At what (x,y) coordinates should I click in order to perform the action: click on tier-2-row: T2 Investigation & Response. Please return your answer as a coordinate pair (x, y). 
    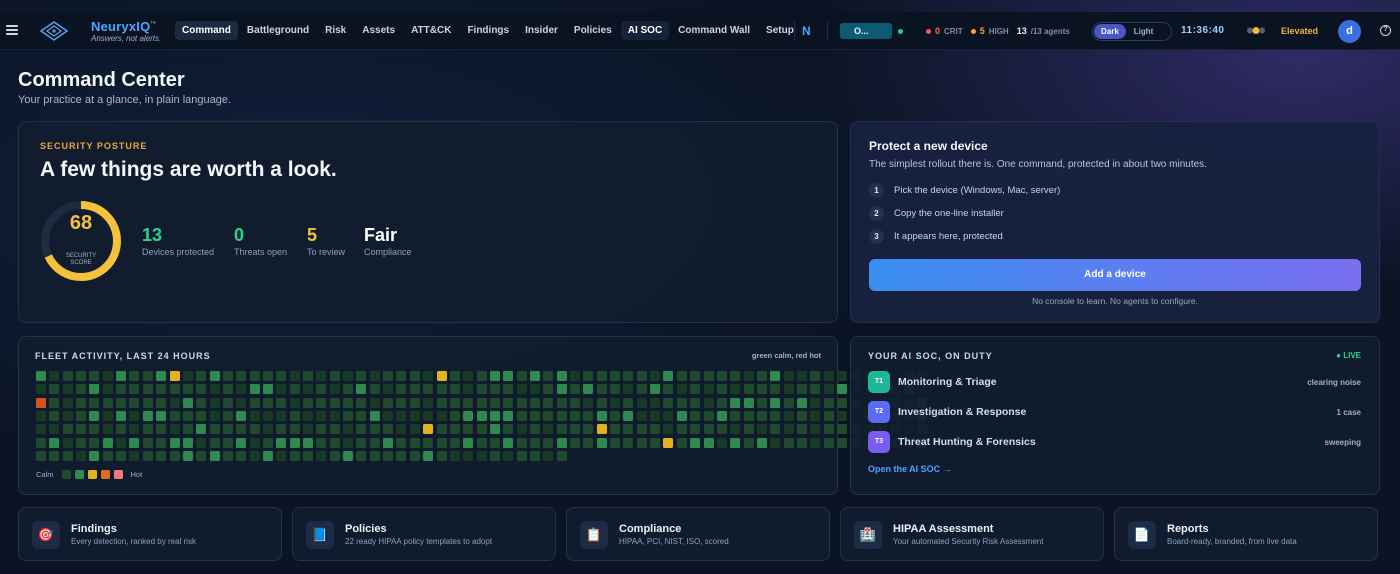
    Looking at the image, I should click on (947, 412).